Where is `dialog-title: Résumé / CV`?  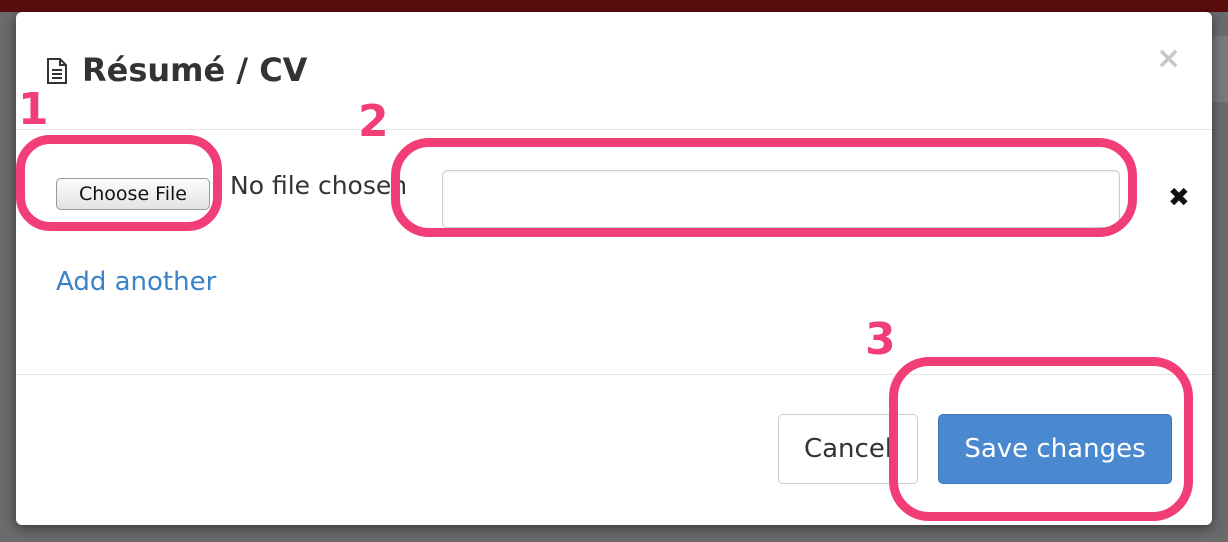
dialog-title: Résumé / CV is located at coordinates (195, 70).